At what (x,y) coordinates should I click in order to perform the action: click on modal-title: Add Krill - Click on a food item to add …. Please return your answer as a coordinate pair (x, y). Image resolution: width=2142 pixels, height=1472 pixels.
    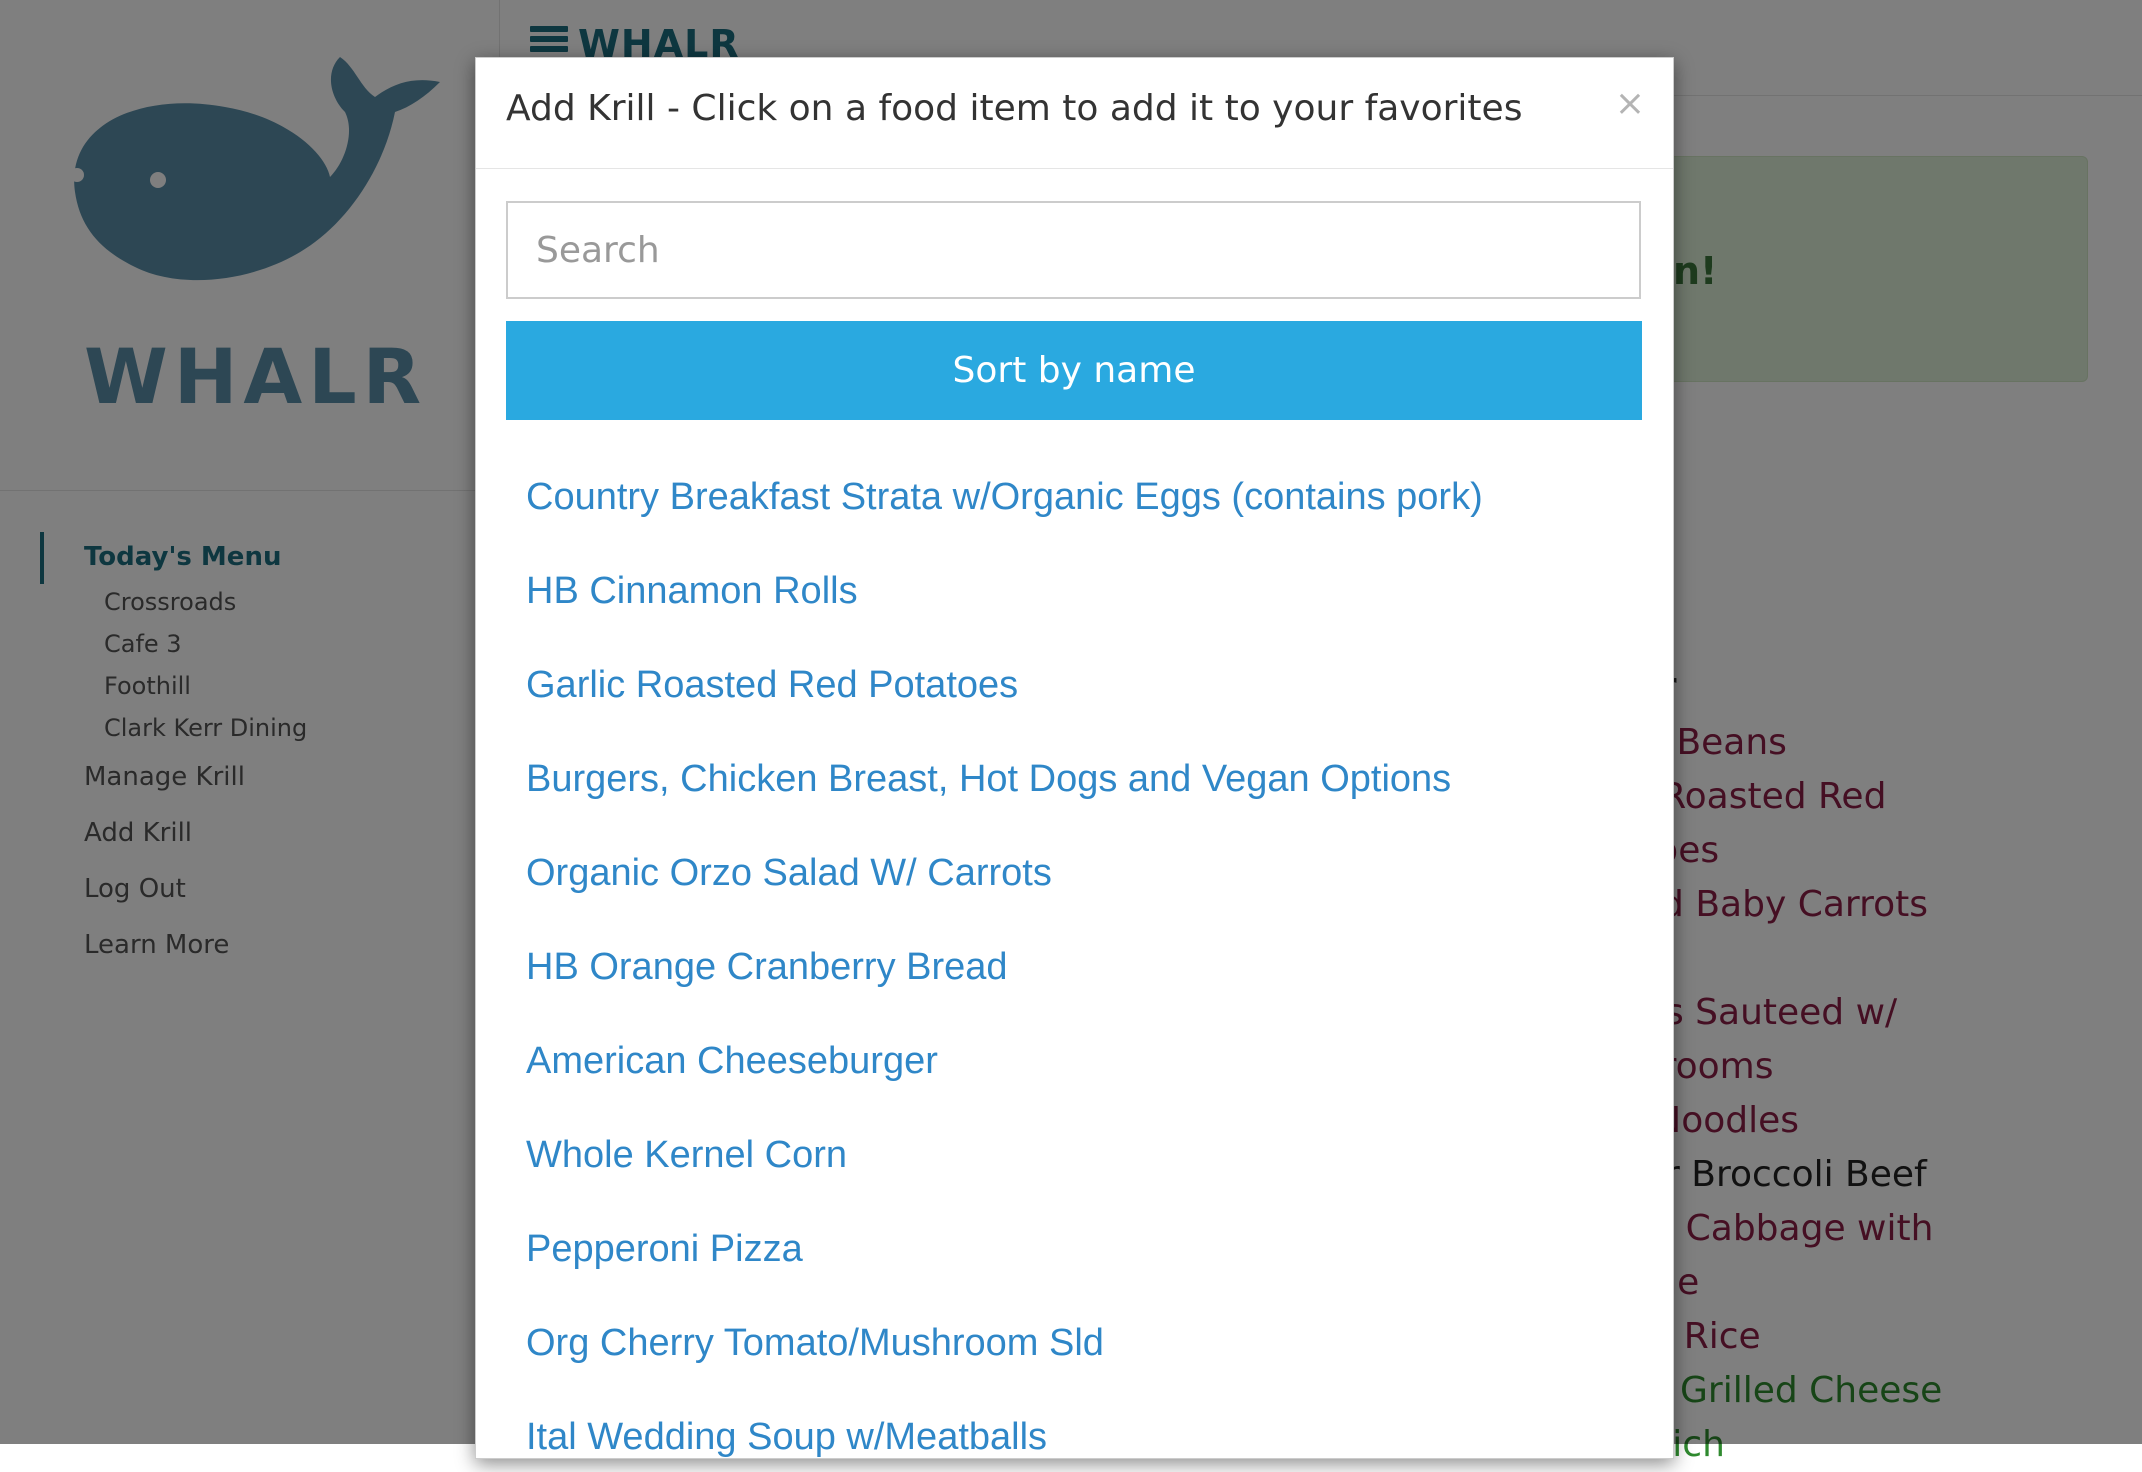
    Looking at the image, I should click on (1014, 108).